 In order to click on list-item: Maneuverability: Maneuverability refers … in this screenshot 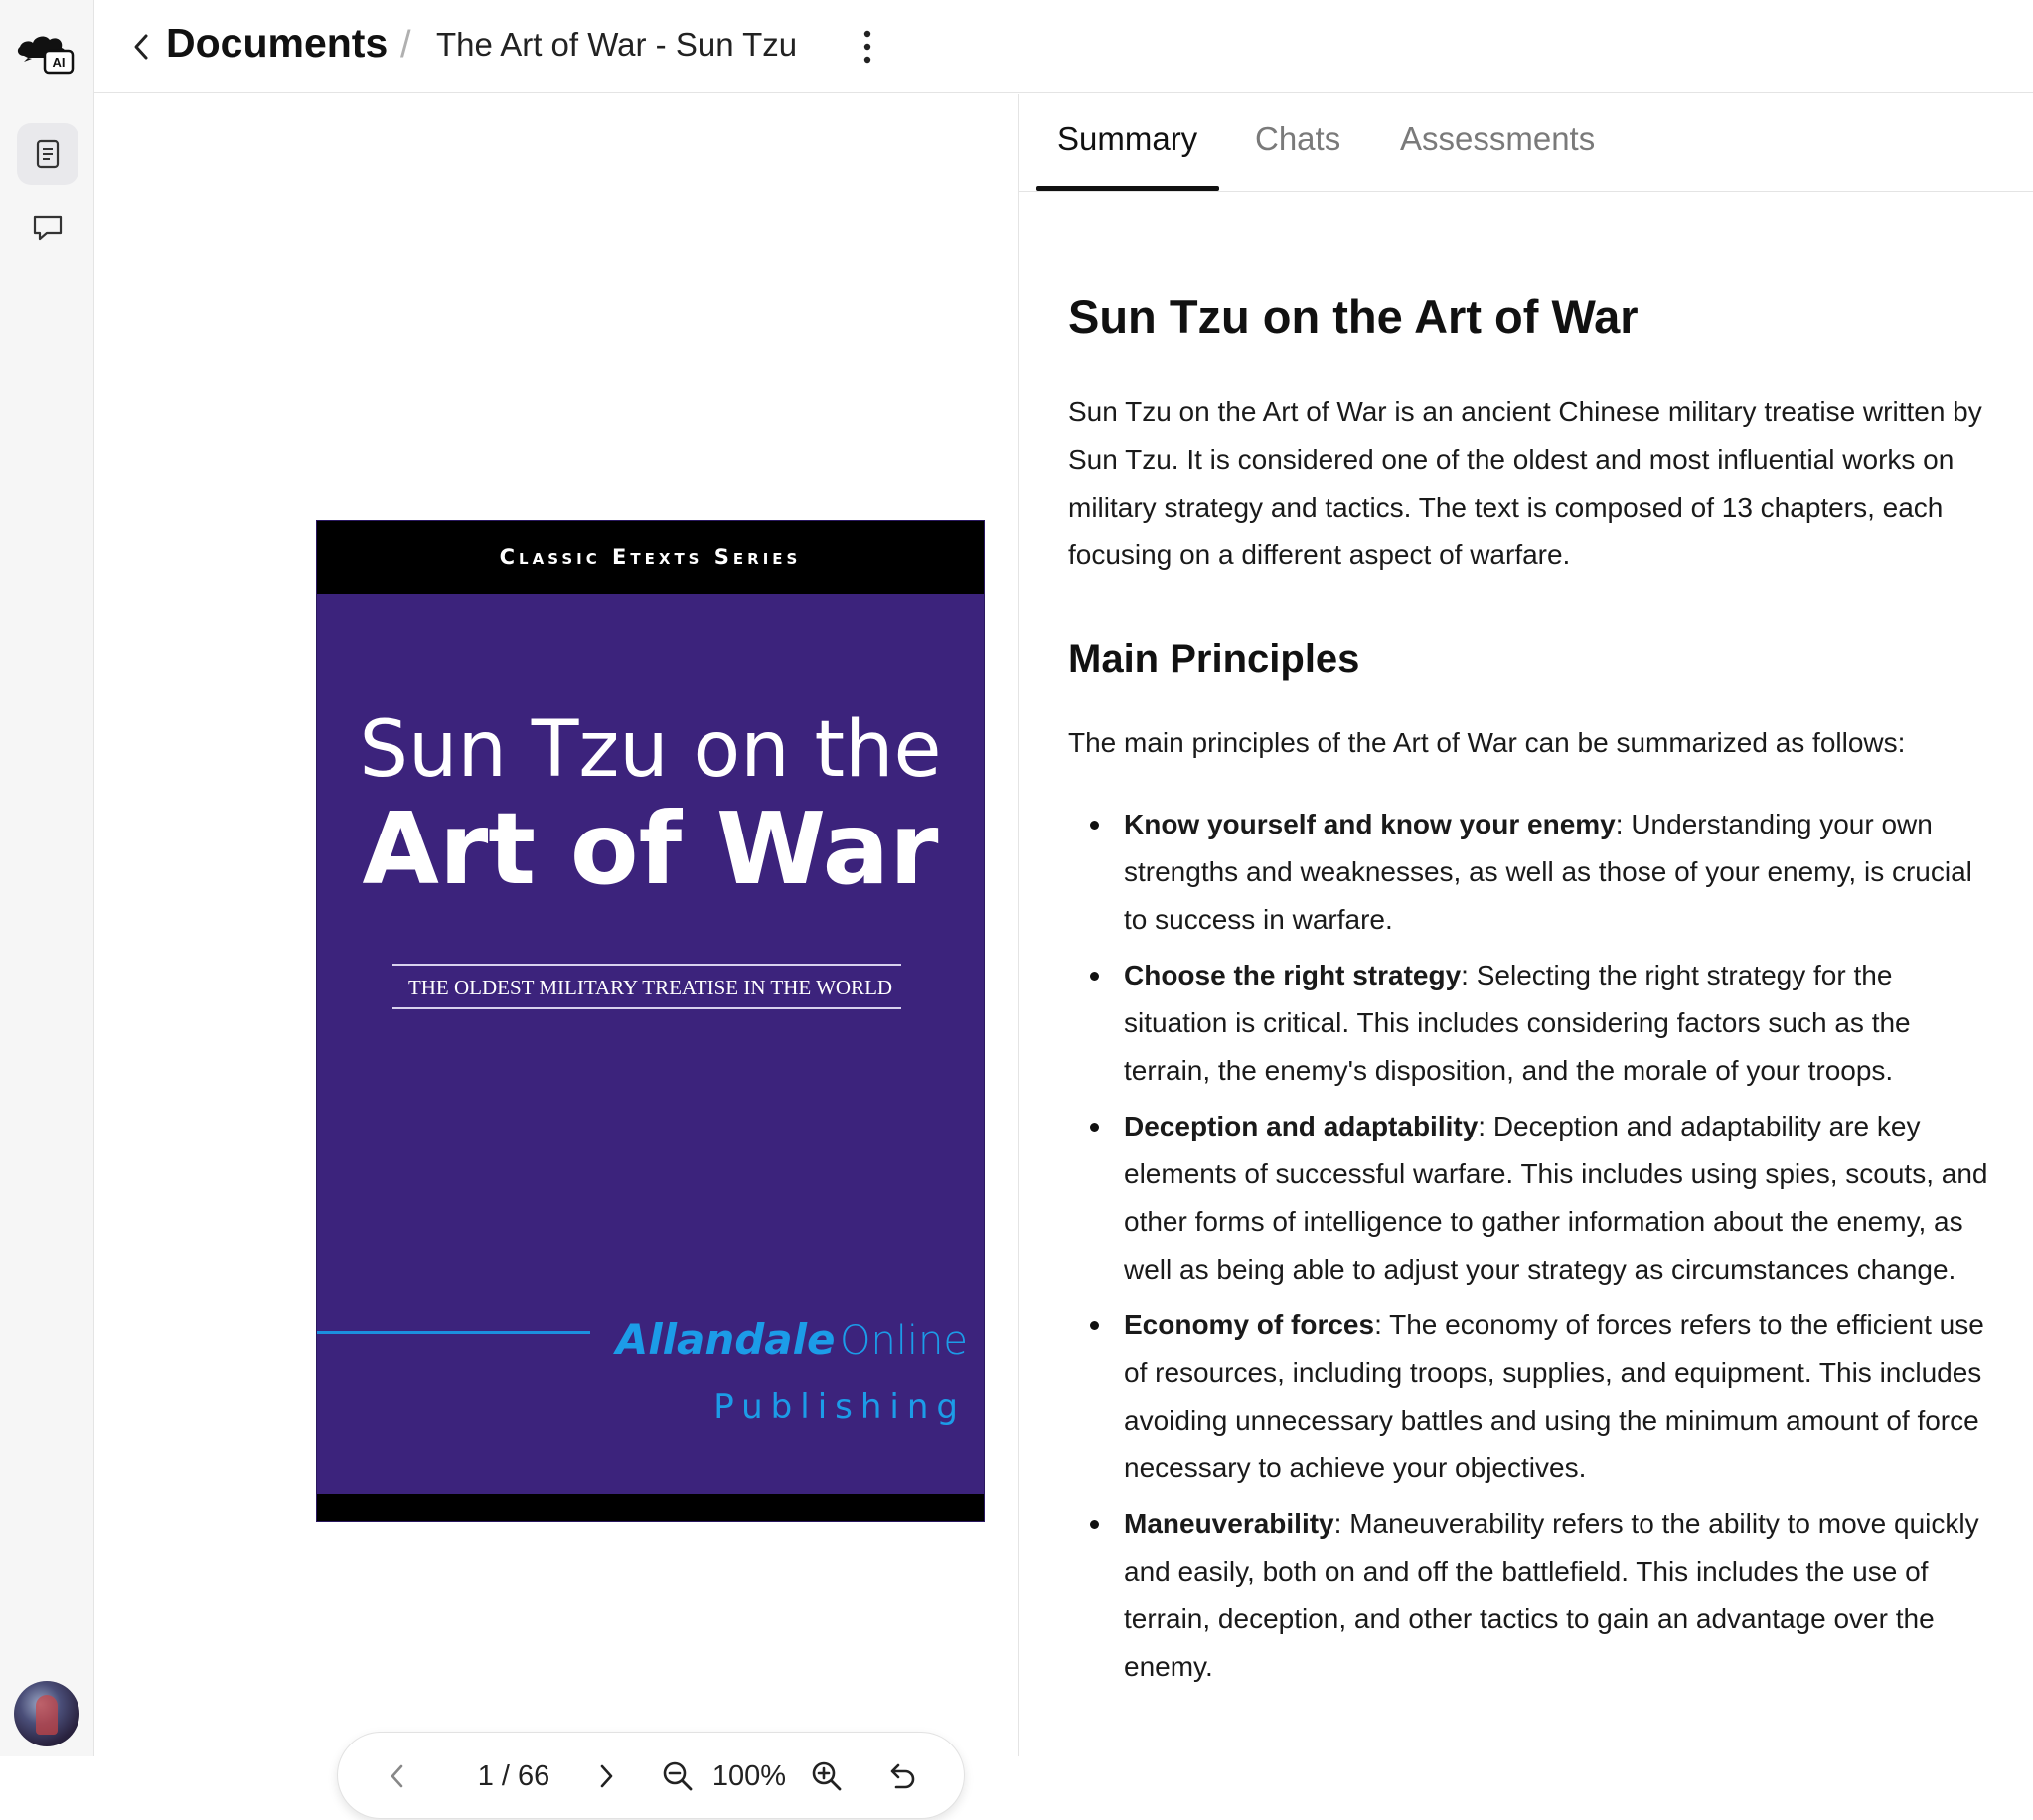, I will do `click(1535, 1595)`.